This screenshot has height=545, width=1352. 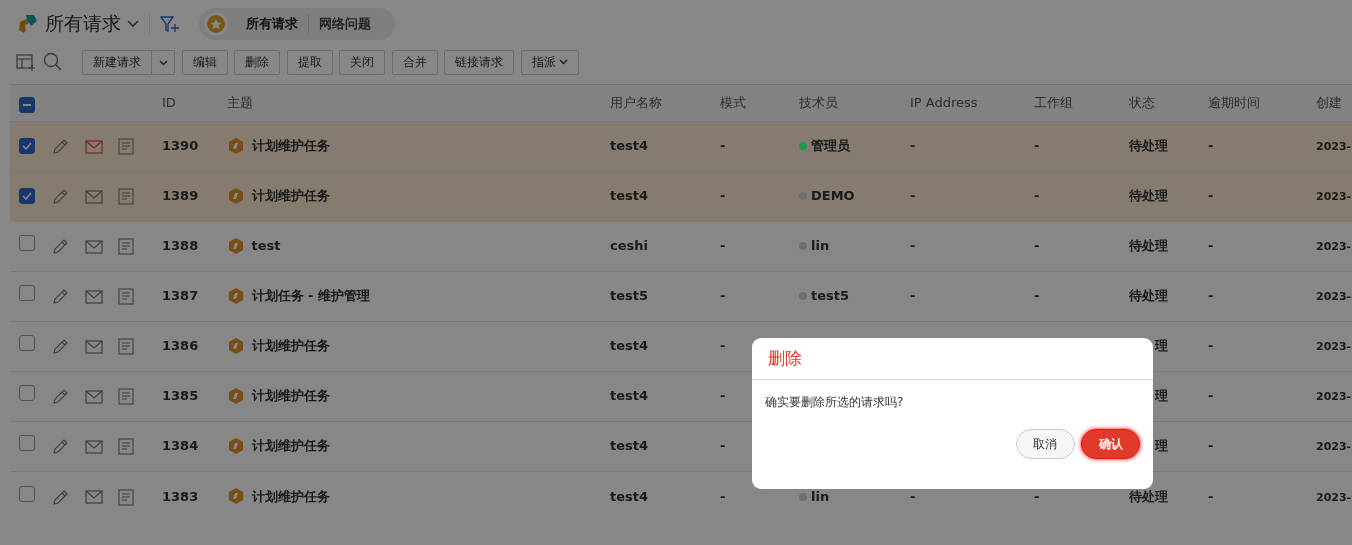 What do you see at coordinates (1045, 444) in the screenshot?
I see `cancel-button: 取消` at bounding box center [1045, 444].